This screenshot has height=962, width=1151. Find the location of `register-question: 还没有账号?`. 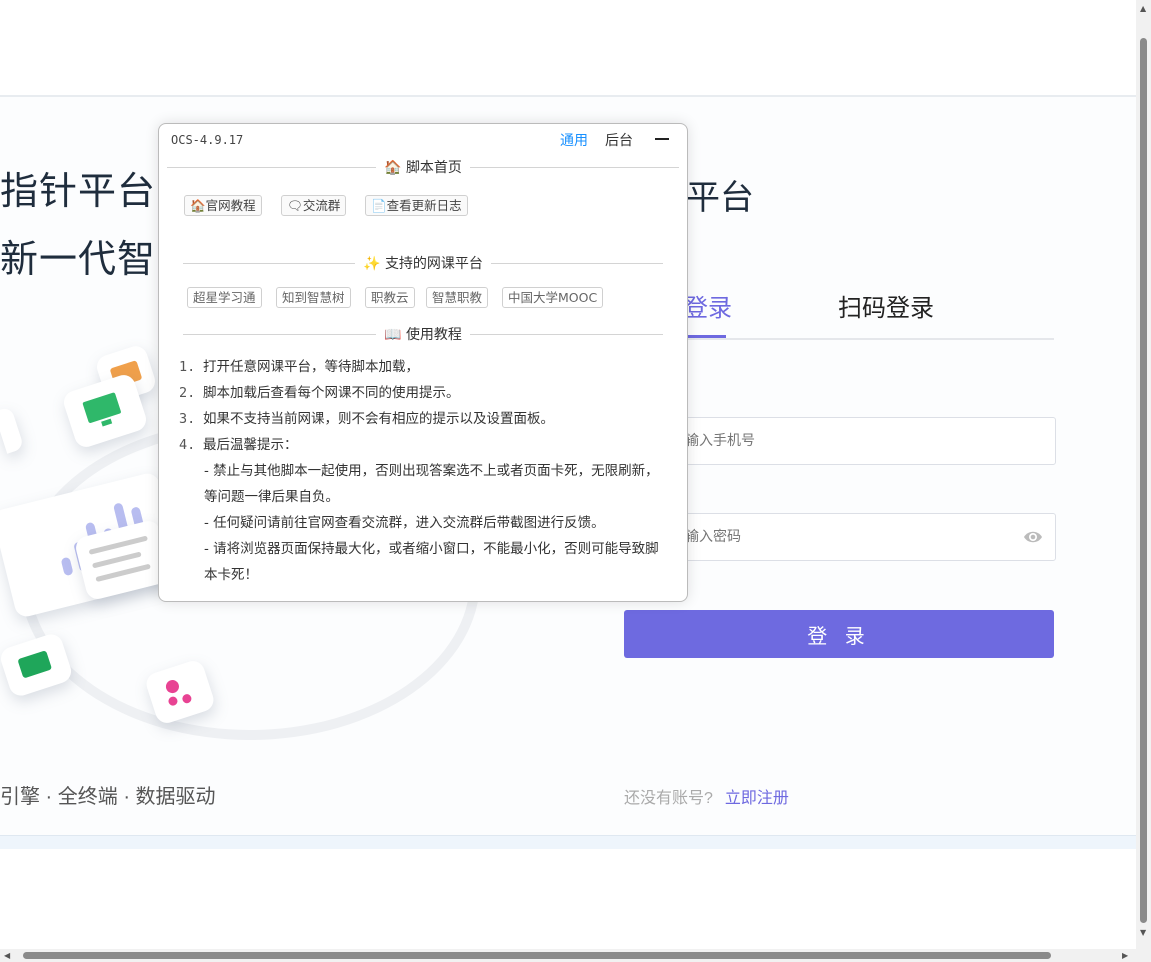

register-question: 还没有账号? is located at coordinates (668, 798).